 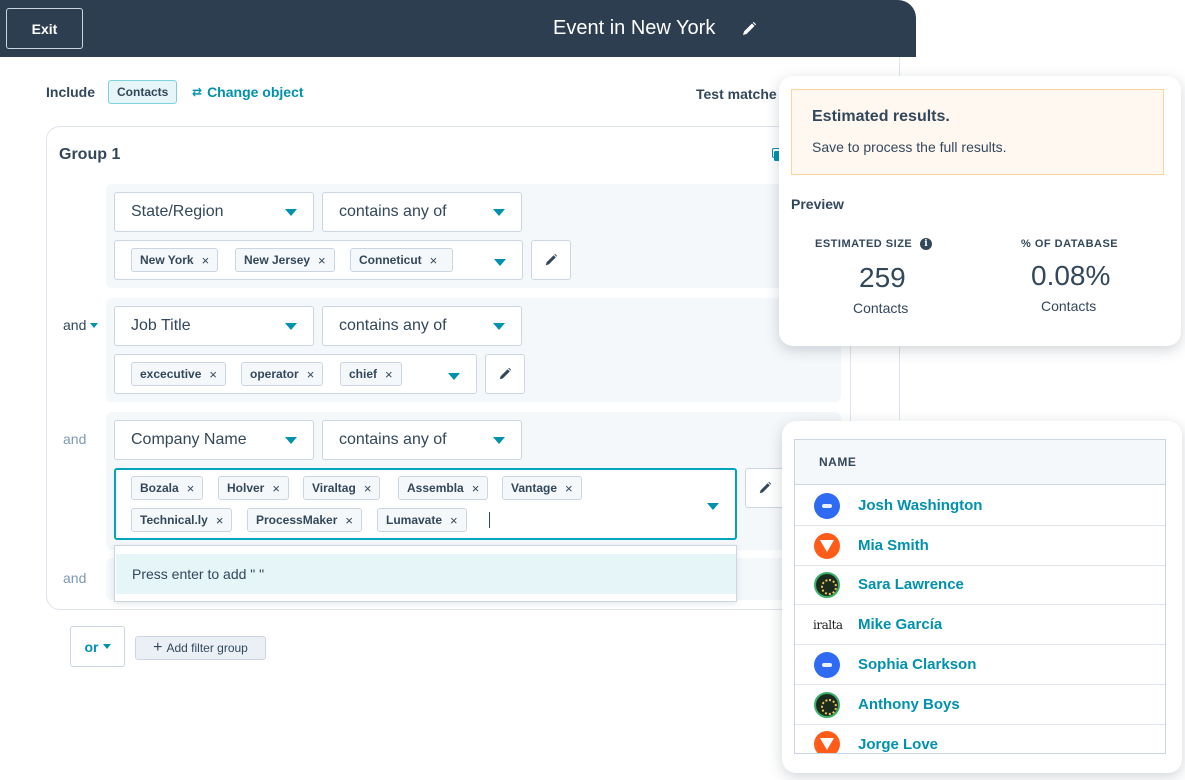 I want to click on tag-label: New Jersey, so click(x=277, y=260).